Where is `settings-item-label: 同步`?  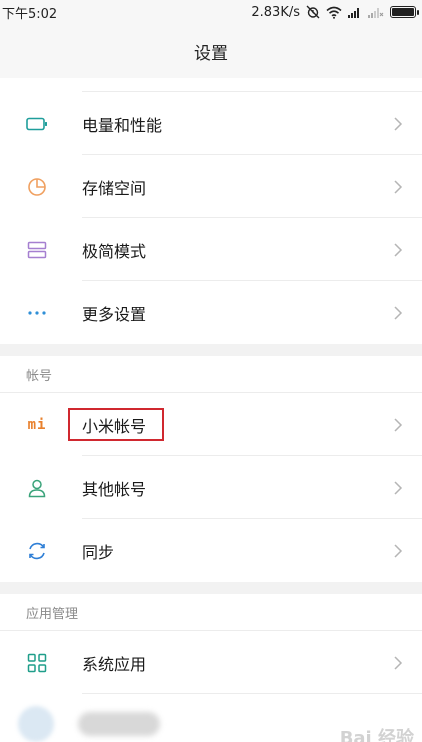
settings-item-label: 同步 is located at coordinates (98, 552).